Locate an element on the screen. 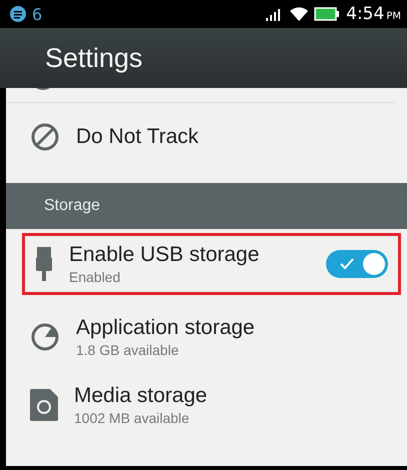 The width and height of the screenshot is (407, 470). clock-time: 4:54 is located at coordinates (365, 14).